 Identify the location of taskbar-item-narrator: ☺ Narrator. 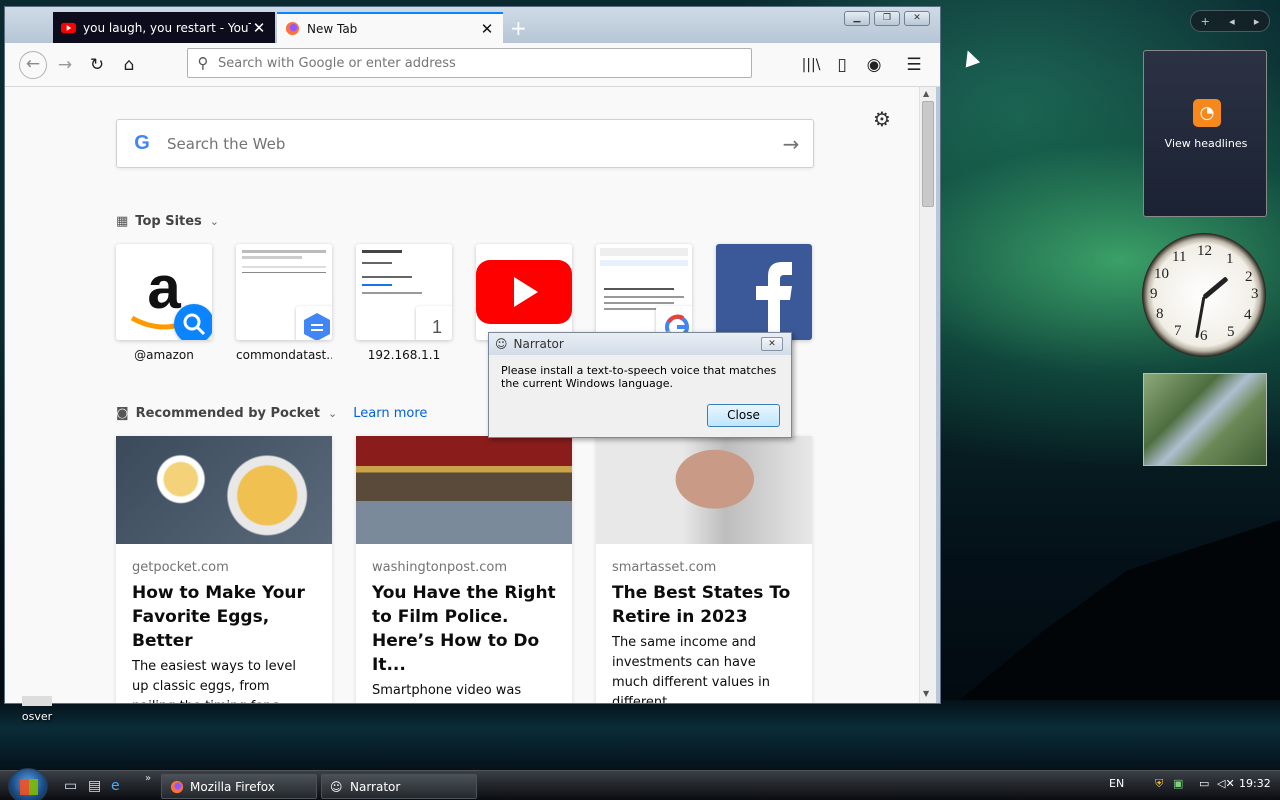
(399, 786).